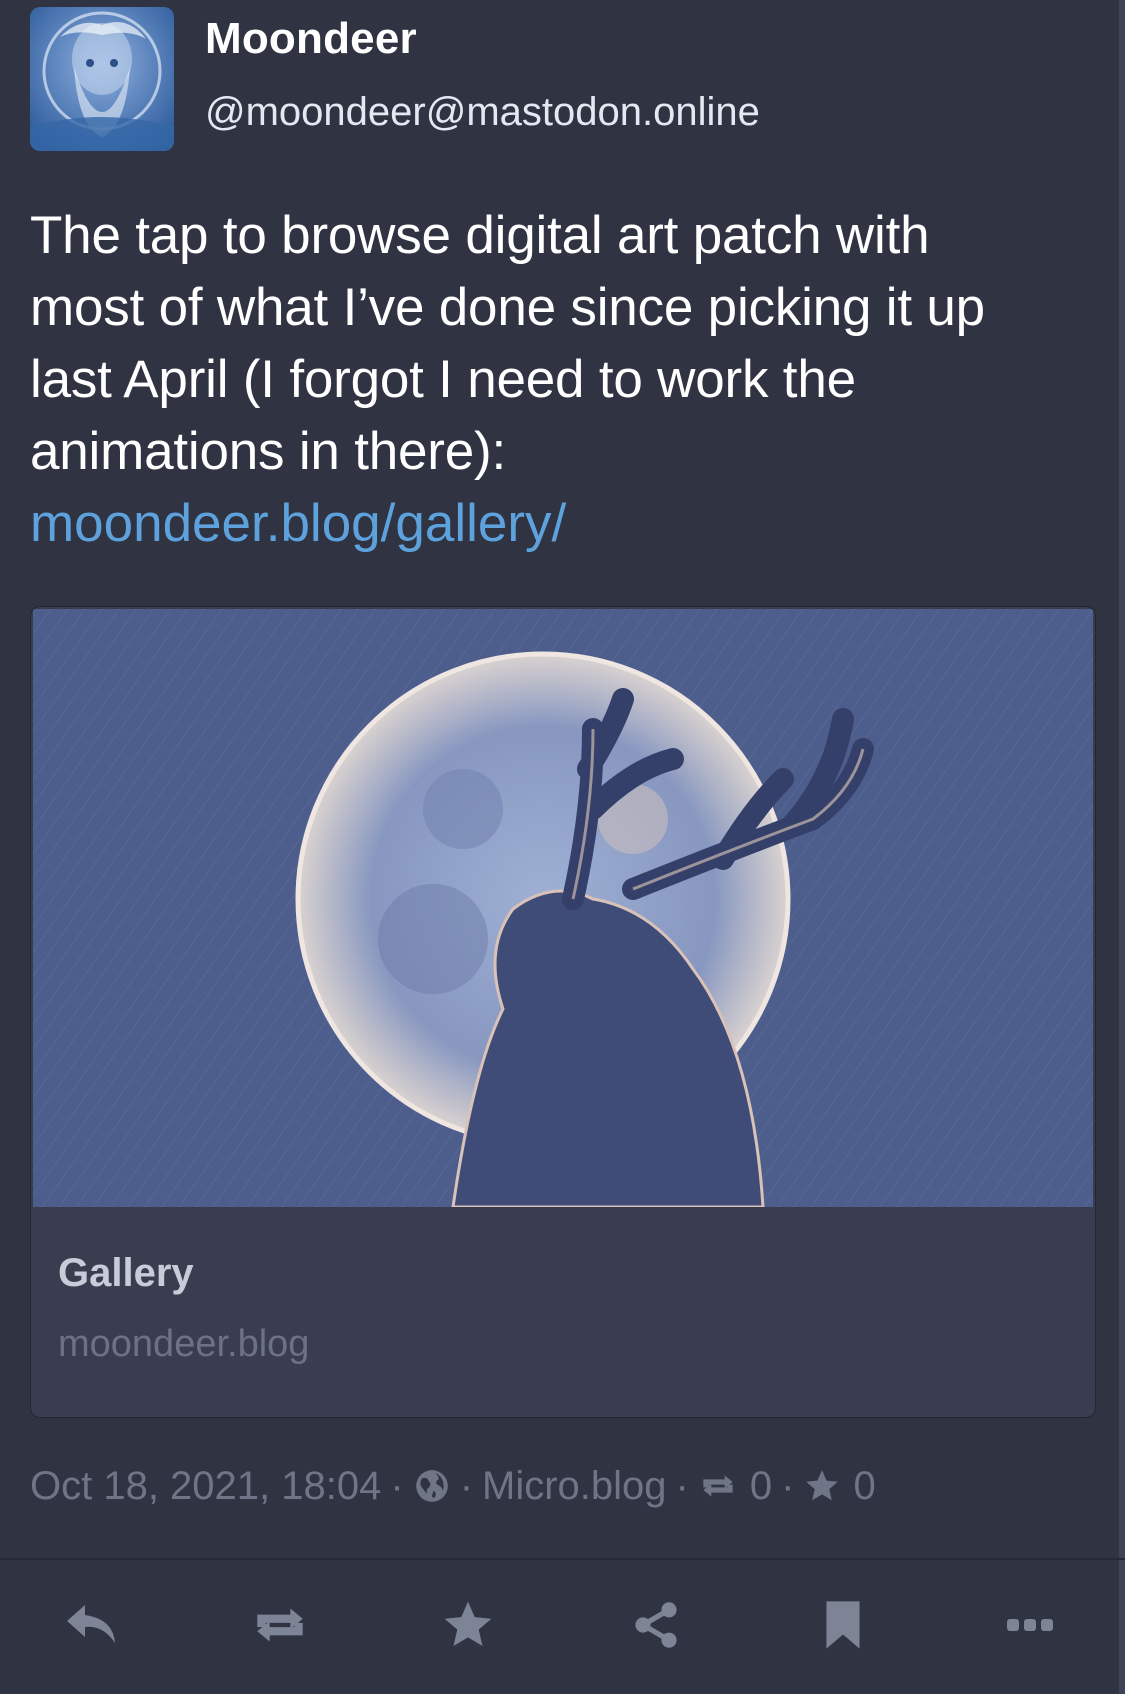  What do you see at coordinates (761, 1485) in the screenshot?
I see `boost-count: 0` at bounding box center [761, 1485].